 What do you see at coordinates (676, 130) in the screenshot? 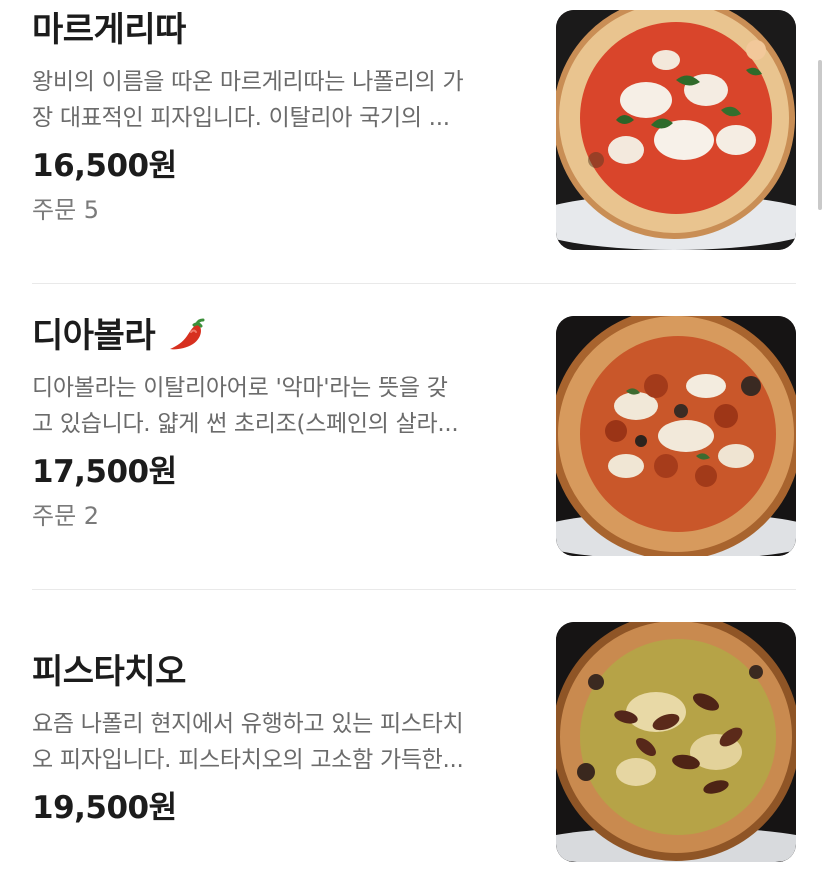
I see `margherita-pizza-photo` at bounding box center [676, 130].